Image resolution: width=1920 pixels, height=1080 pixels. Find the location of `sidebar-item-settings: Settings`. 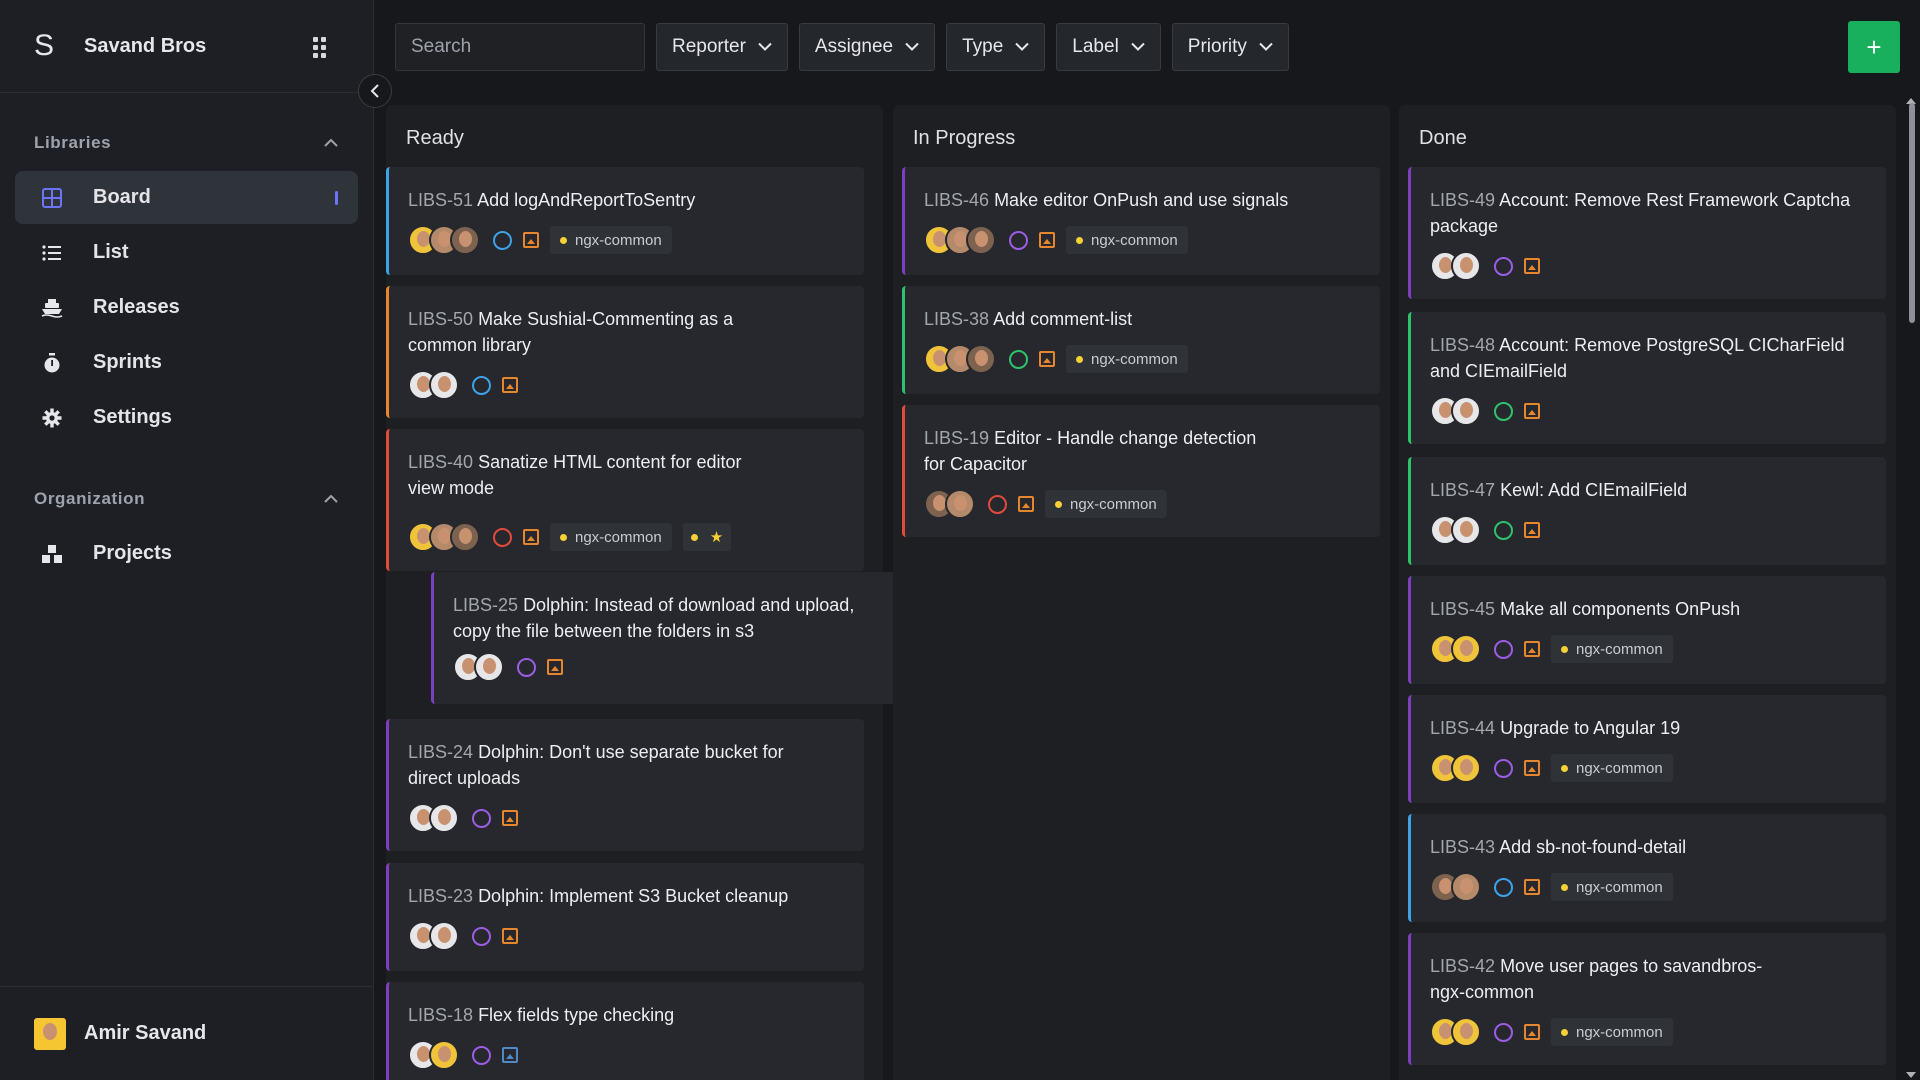

sidebar-item-settings: Settings is located at coordinates (186, 417).